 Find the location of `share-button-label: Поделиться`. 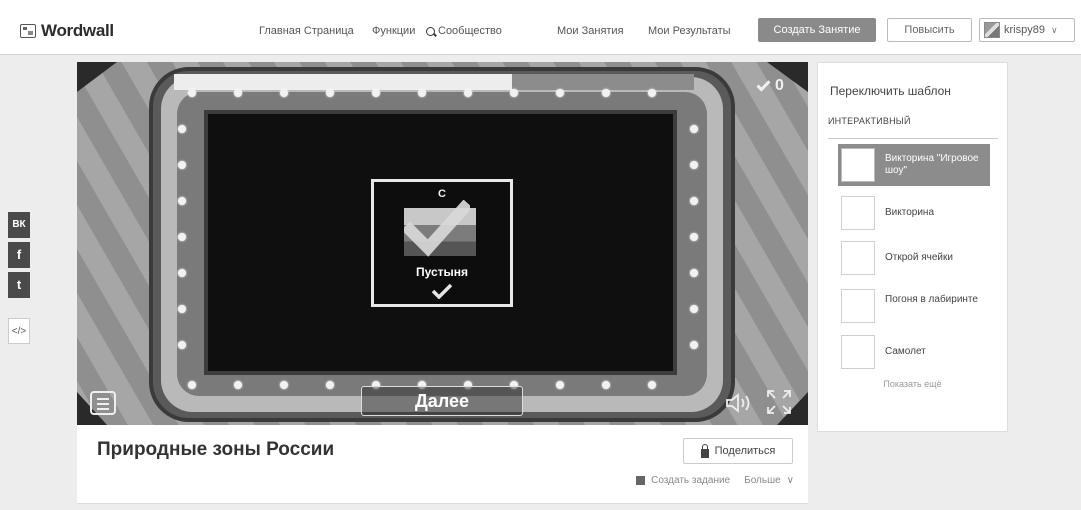

share-button-label: Поделиться is located at coordinates (745, 451).